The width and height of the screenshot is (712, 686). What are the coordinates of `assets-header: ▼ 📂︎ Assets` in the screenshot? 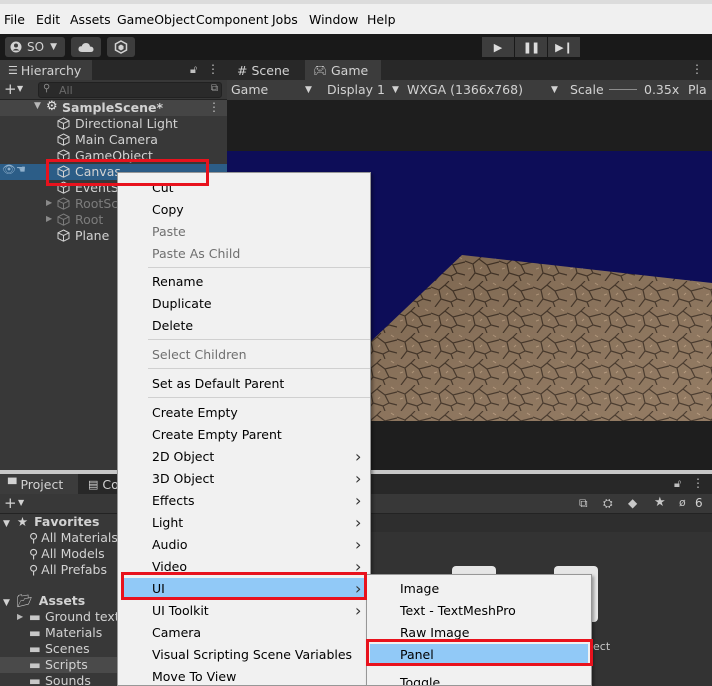 It's located at (44, 601).